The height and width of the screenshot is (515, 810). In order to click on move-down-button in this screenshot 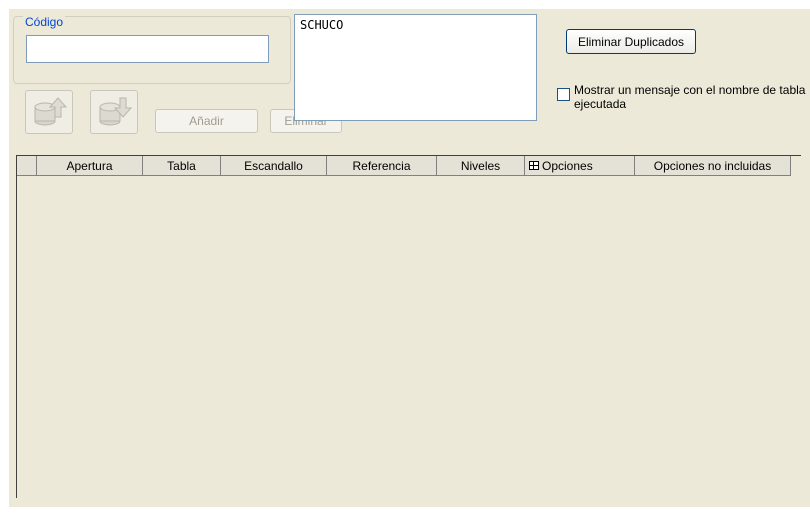, I will do `click(114, 112)`.